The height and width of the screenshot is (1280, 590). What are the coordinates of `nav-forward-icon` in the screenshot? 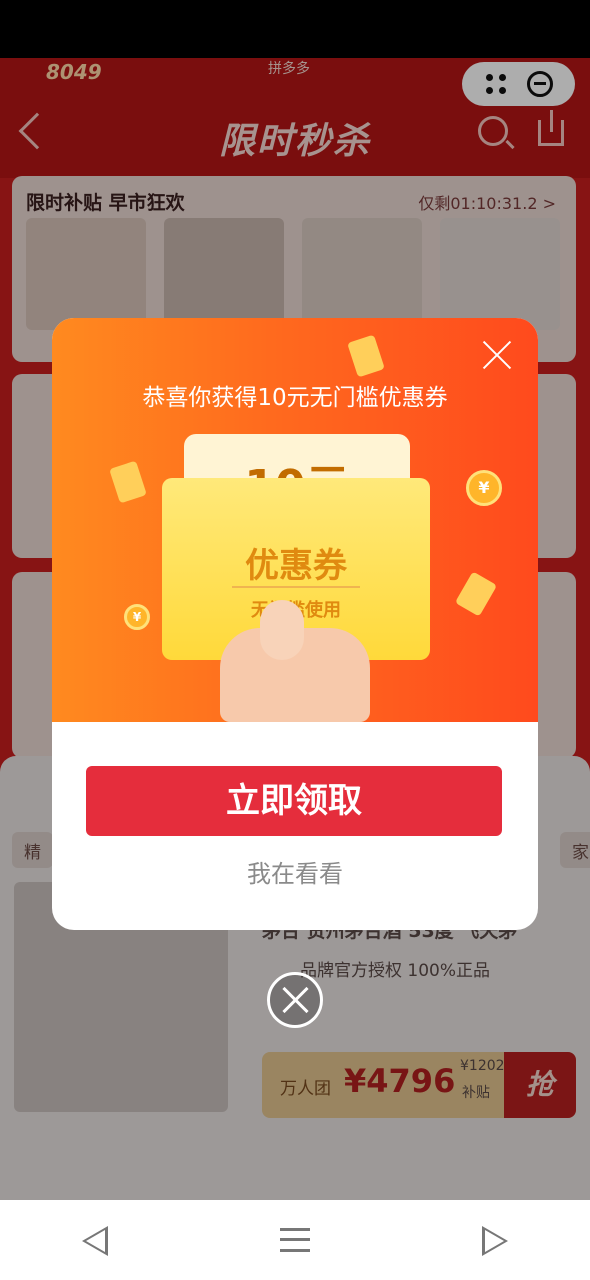 It's located at (495, 1241).